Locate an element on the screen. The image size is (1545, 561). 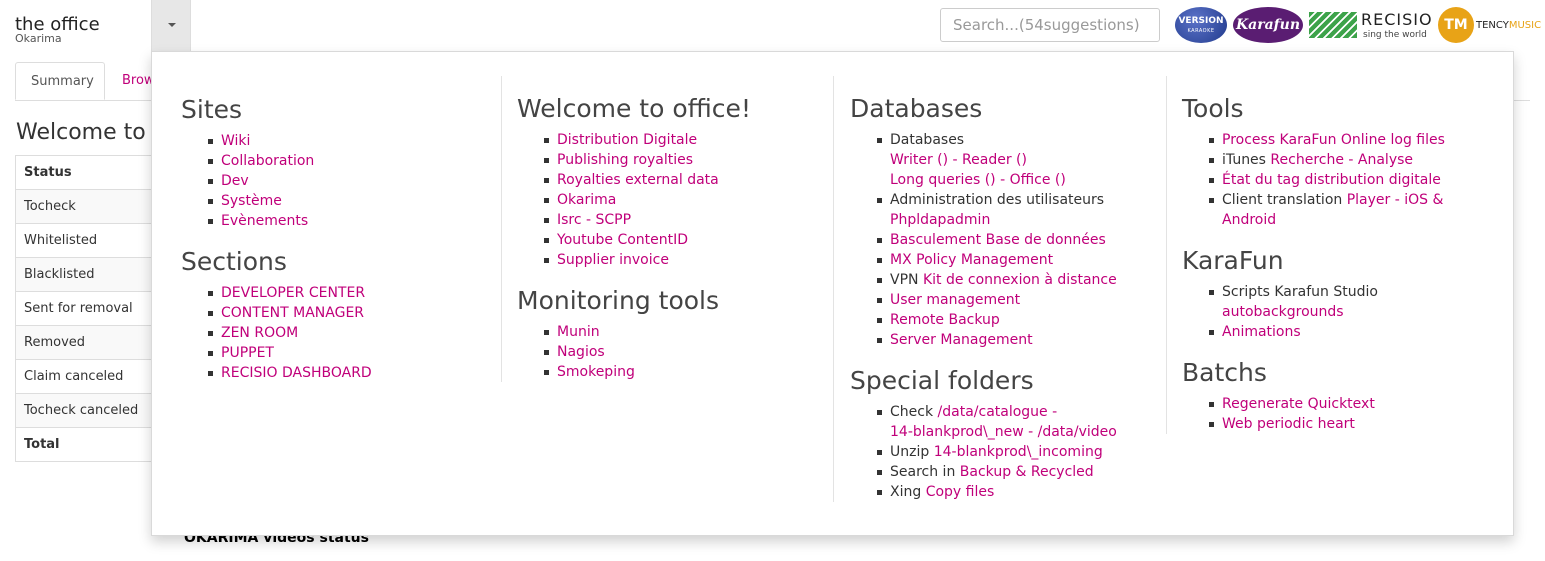
link-phpldapadmin: Phpldapadmin is located at coordinates (940, 220).